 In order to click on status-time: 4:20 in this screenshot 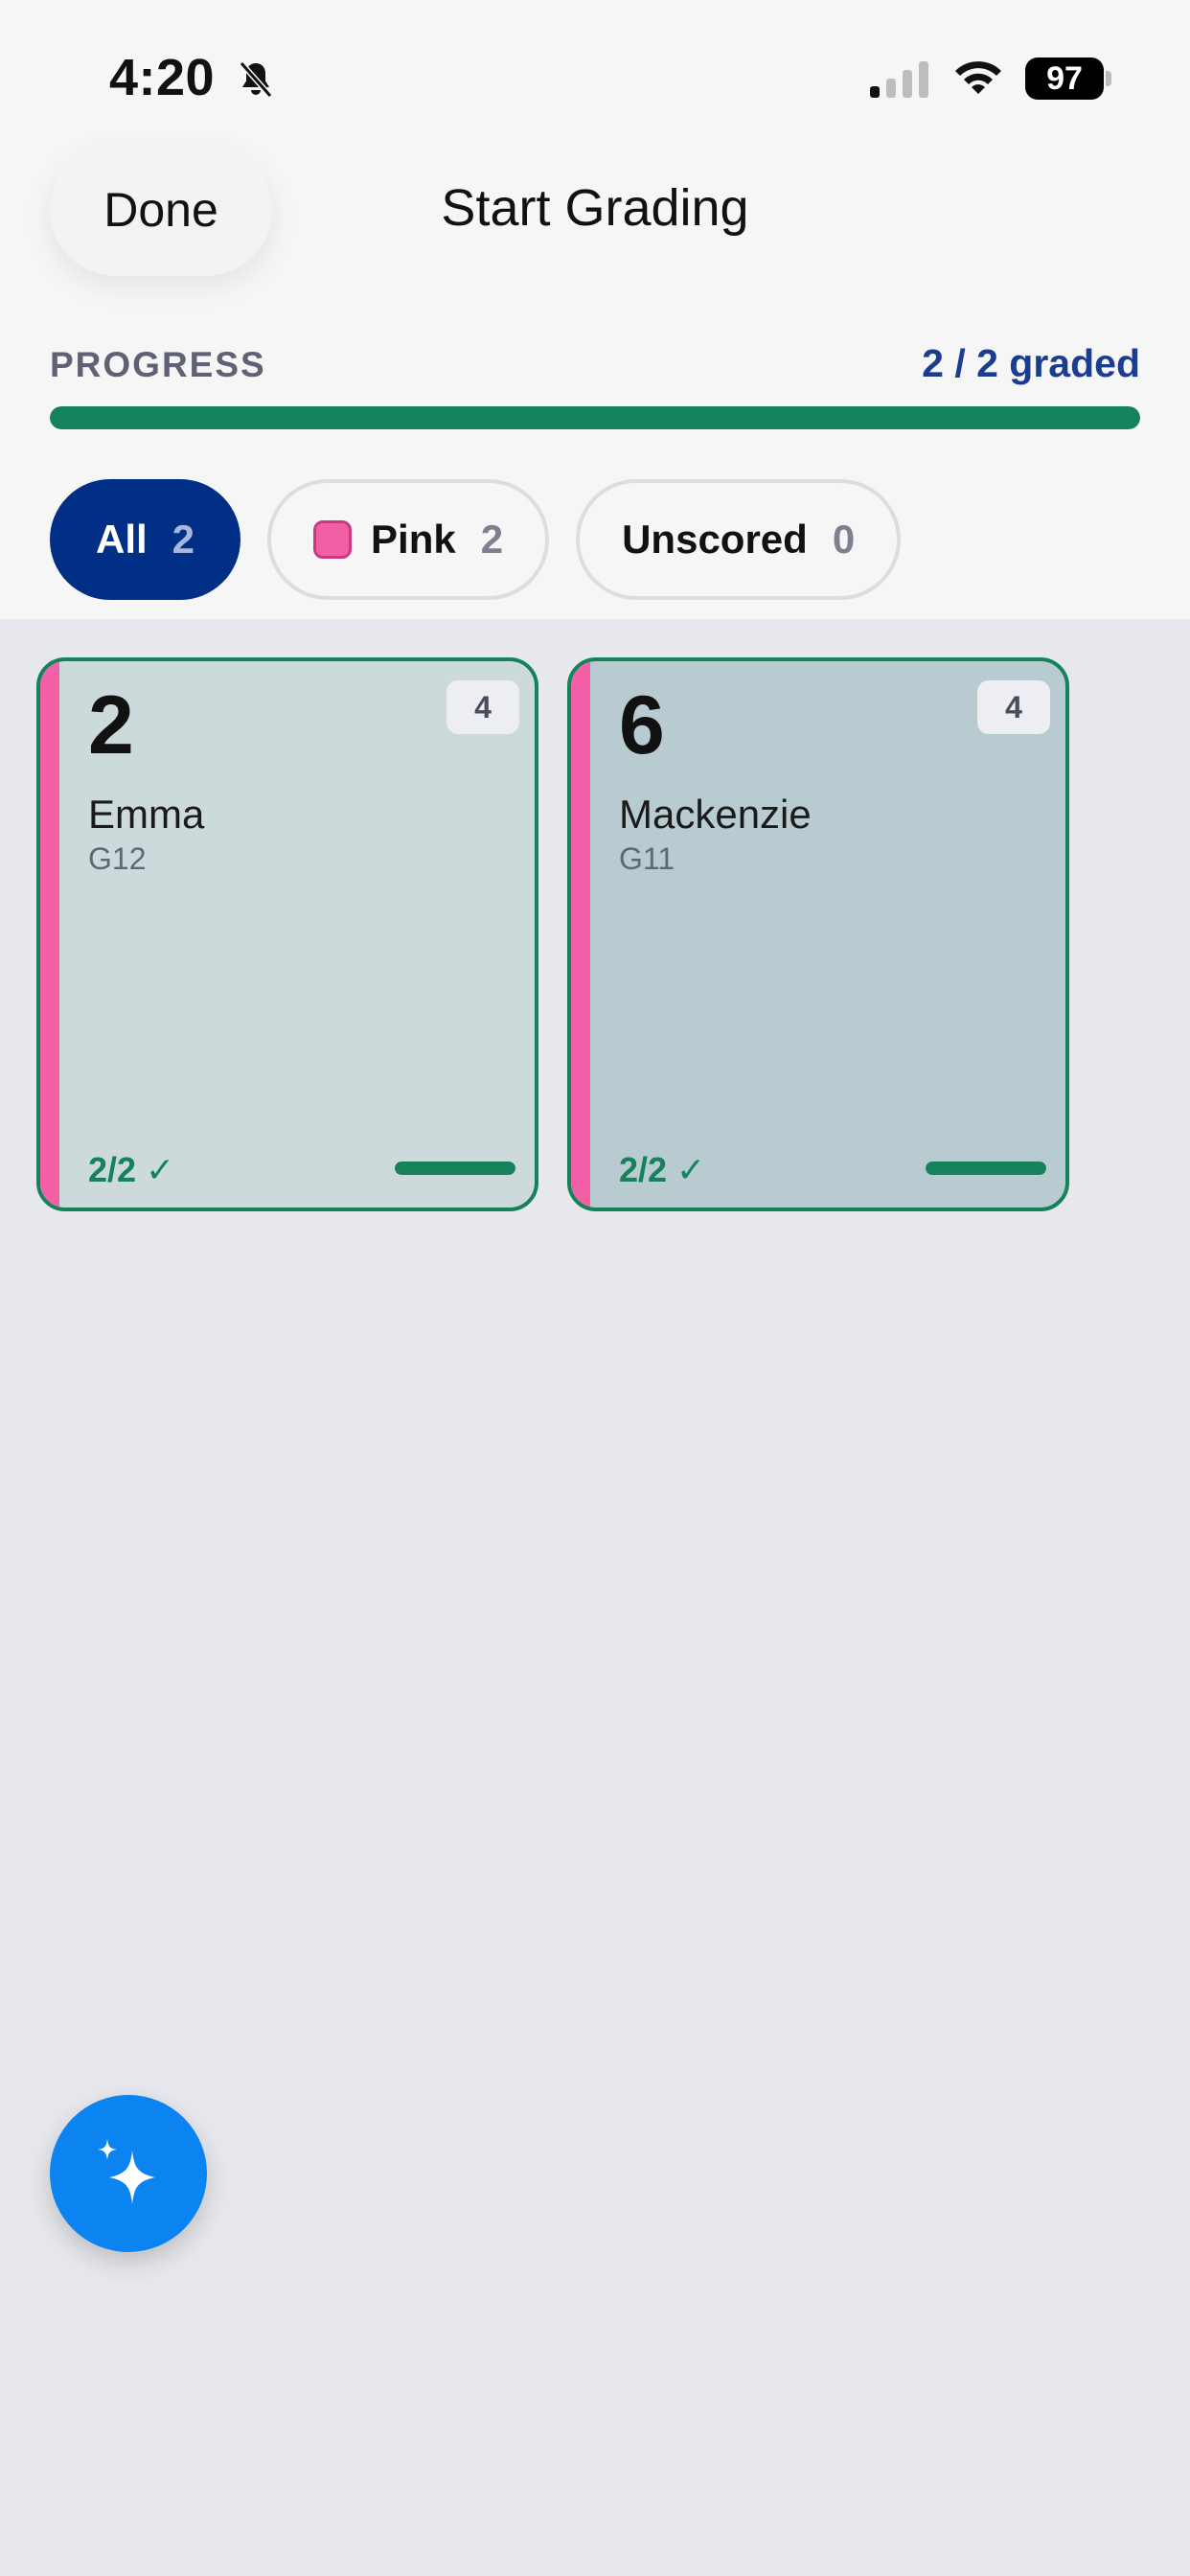, I will do `click(163, 77)`.